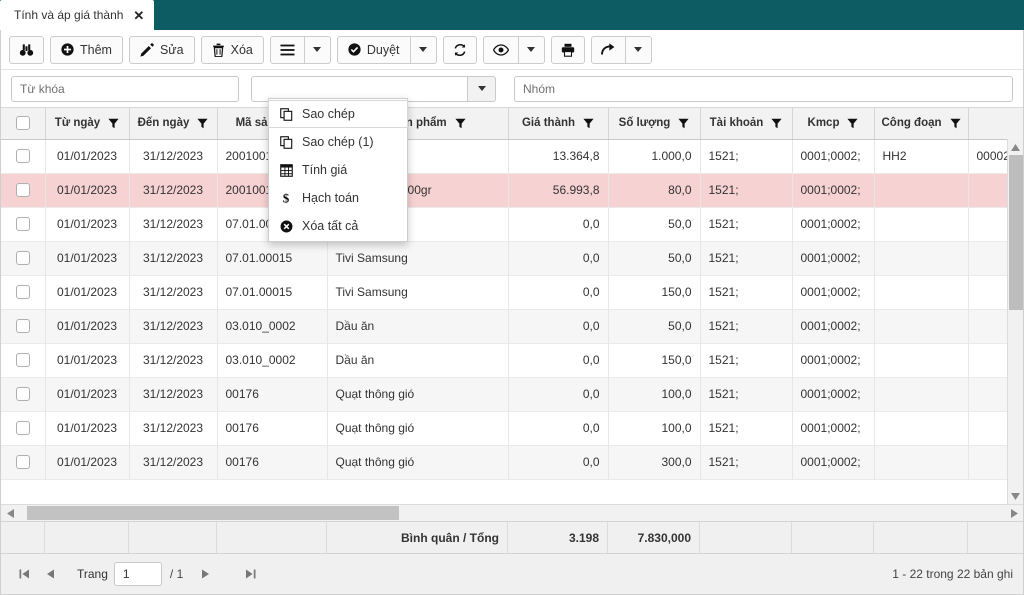 The image size is (1024, 595). What do you see at coordinates (173, 124) in the screenshot?
I see `column-header-den_ngay: Đến ngày` at bounding box center [173, 124].